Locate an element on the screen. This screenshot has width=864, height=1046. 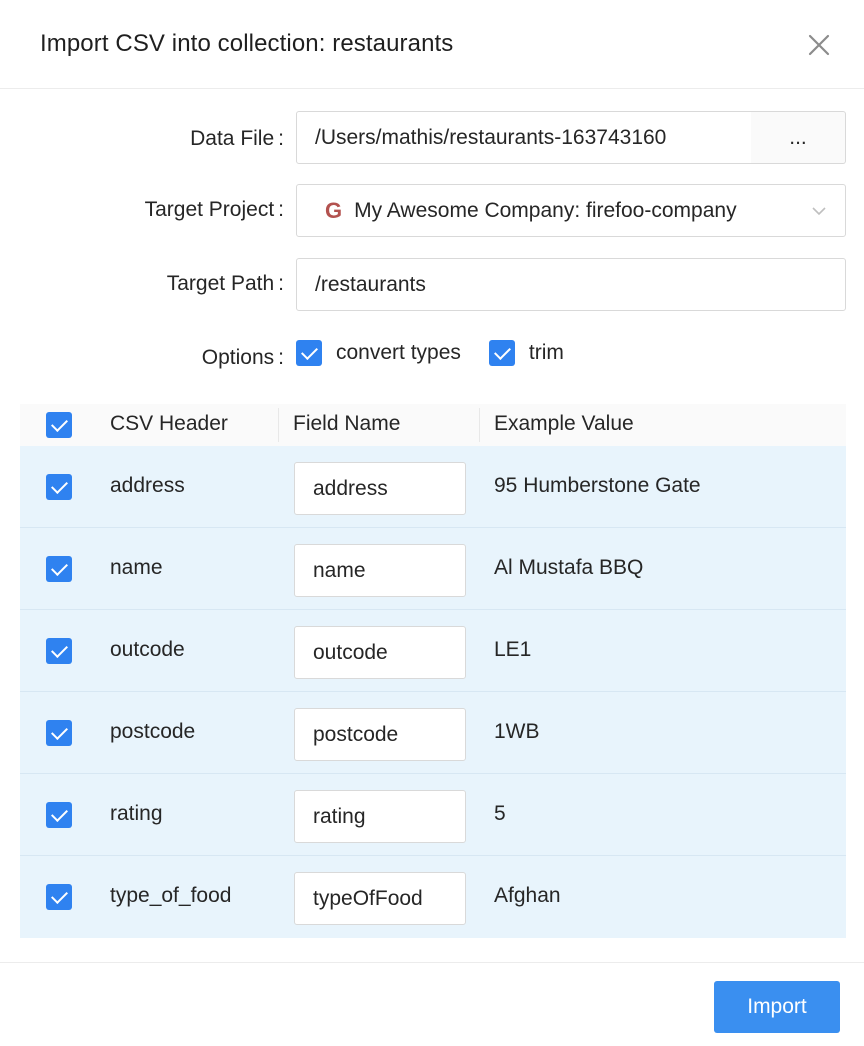
data-file-input: /Users/mathis/restaurants-163743160 is located at coordinates (524, 137).